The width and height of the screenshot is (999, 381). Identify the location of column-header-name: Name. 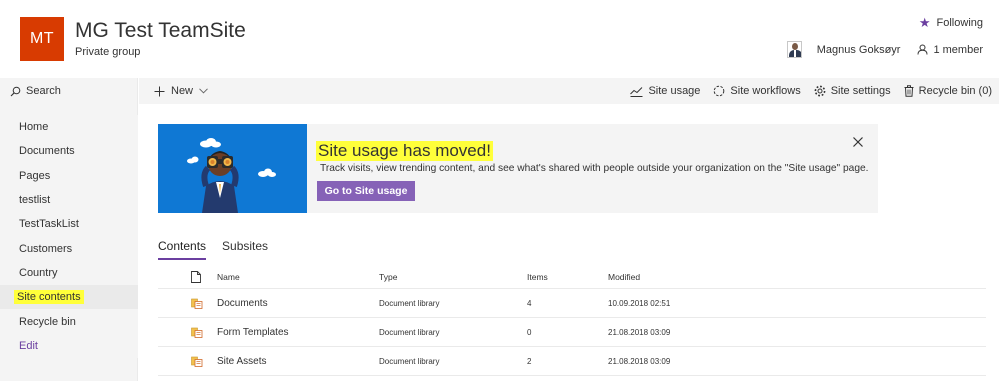
(228, 277).